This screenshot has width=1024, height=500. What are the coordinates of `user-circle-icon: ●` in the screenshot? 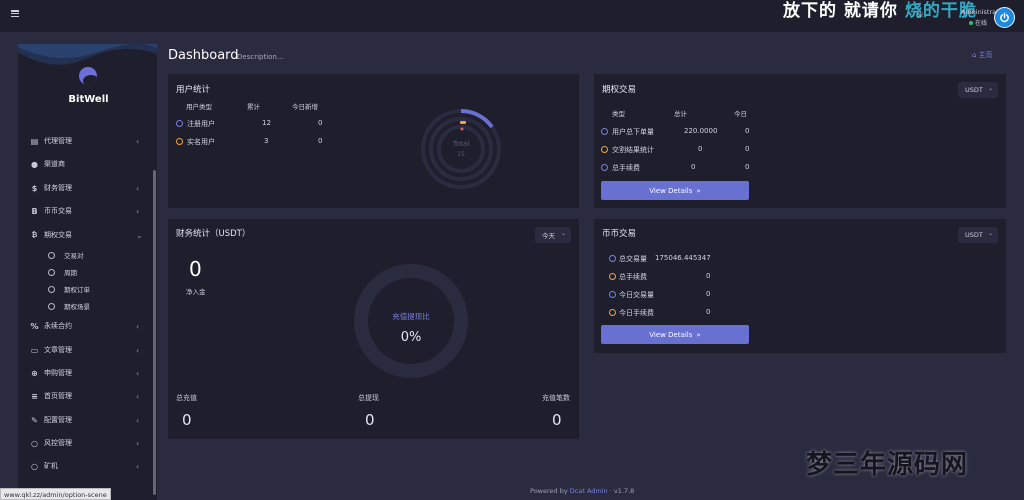 It's located at (34, 164).